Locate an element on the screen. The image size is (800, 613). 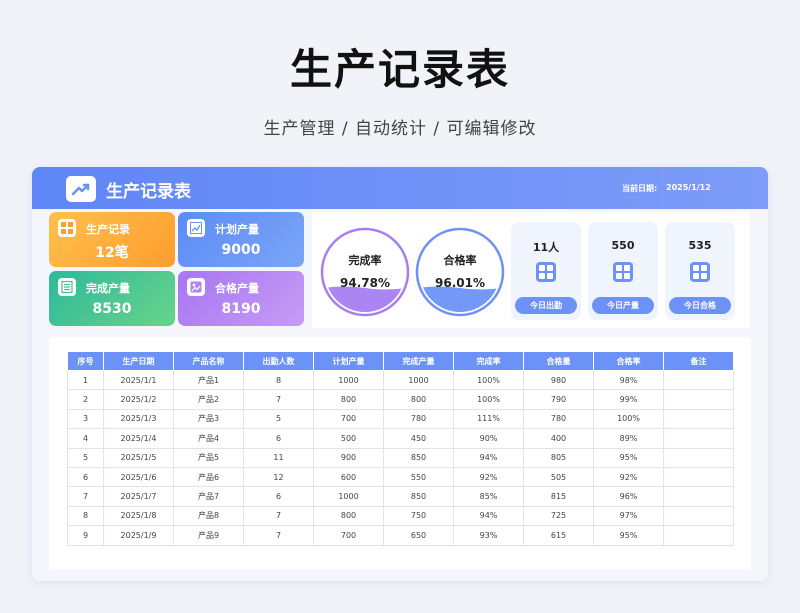
cell-planned: 600 is located at coordinates (348, 477).